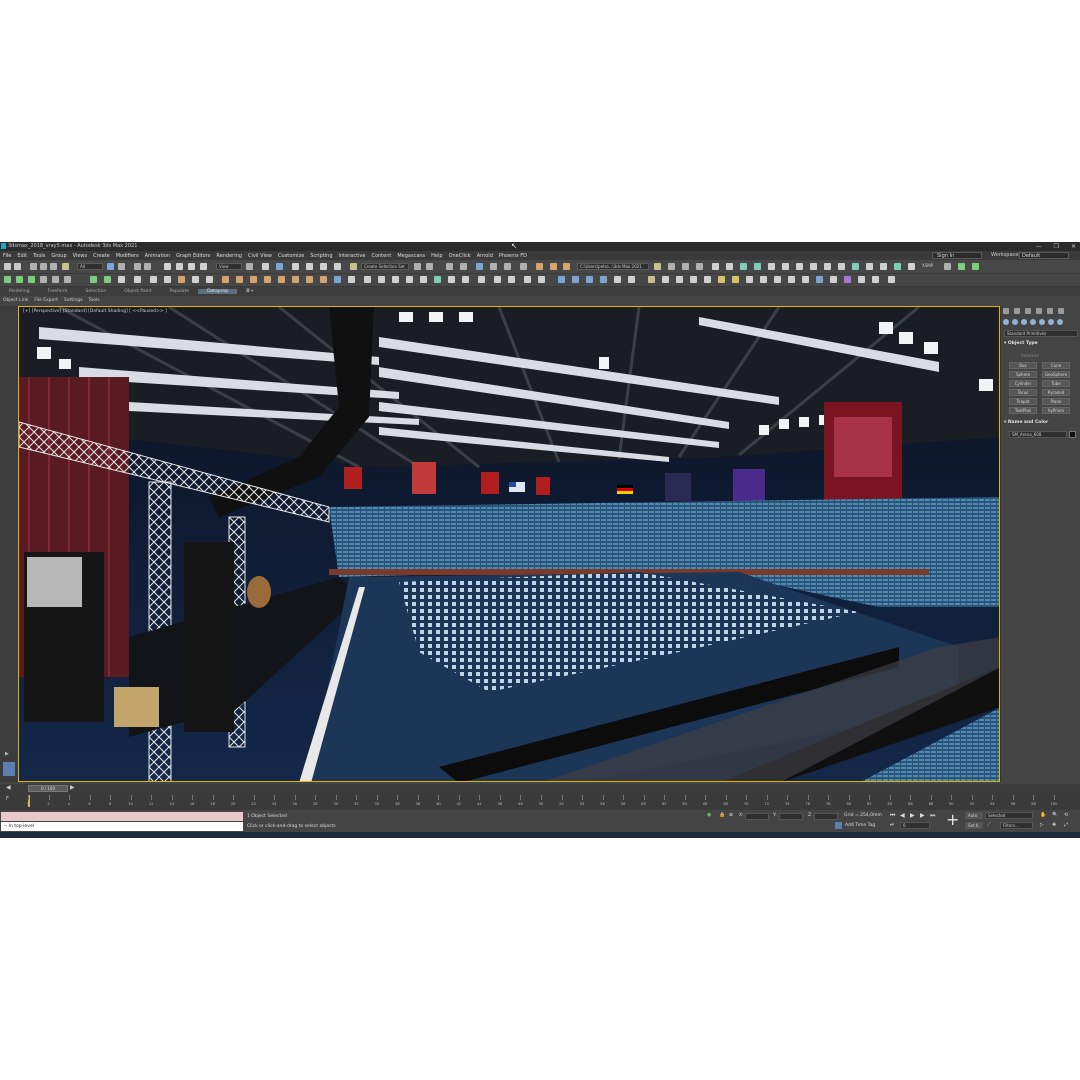 The width and height of the screenshot is (1080, 1080). Describe the element at coordinates (892, 825) in the screenshot. I see `key-mode-icon: ⏯` at that location.